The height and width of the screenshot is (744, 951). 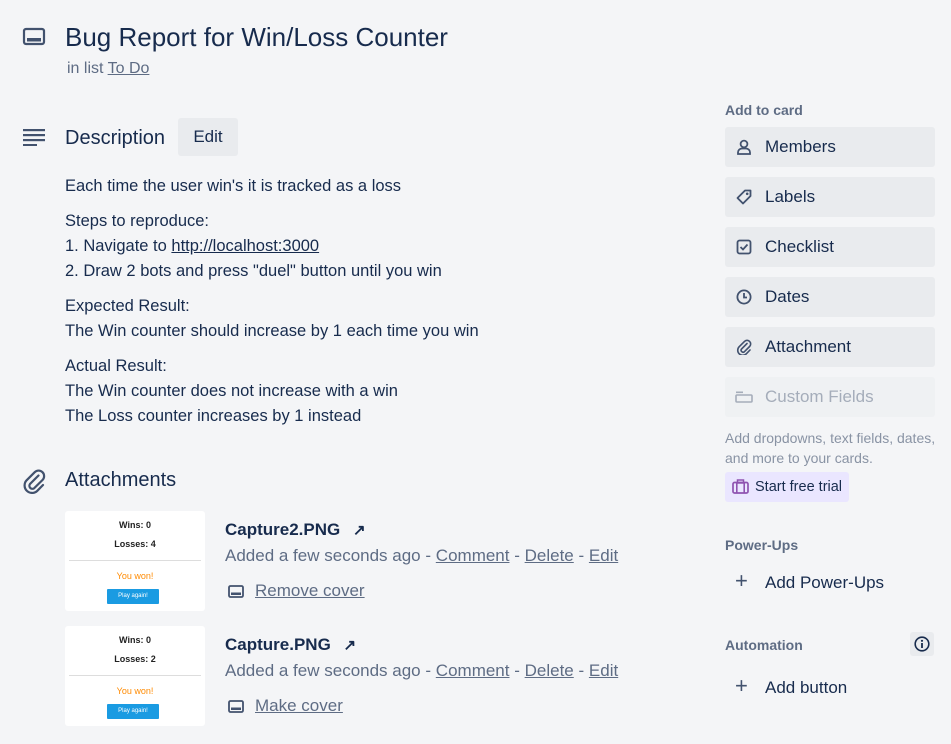 I want to click on labels-button: Labels, so click(x=830, y=197).